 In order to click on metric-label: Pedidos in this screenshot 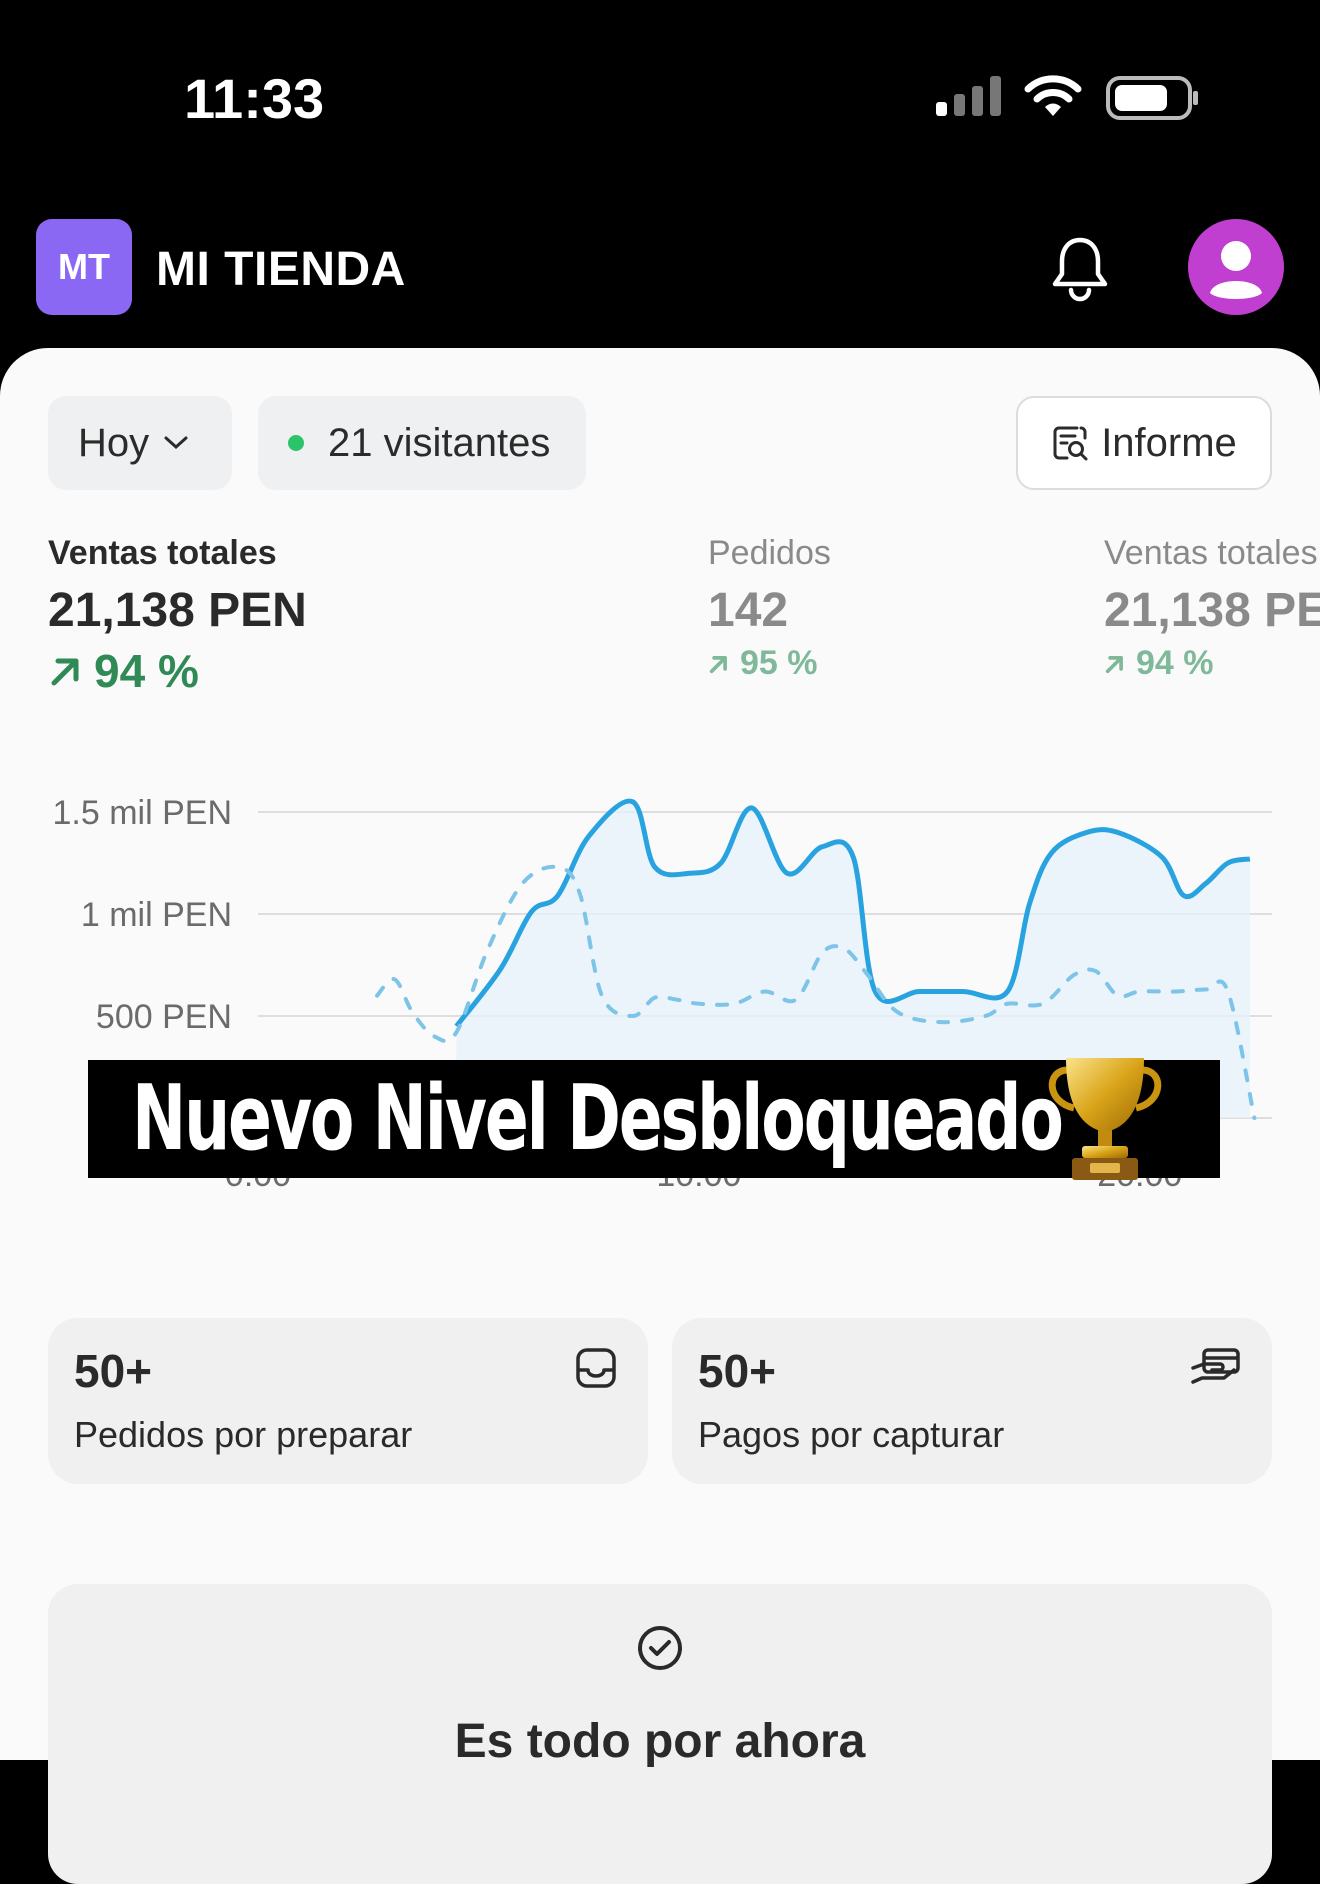, I will do `click(769, 553)`.